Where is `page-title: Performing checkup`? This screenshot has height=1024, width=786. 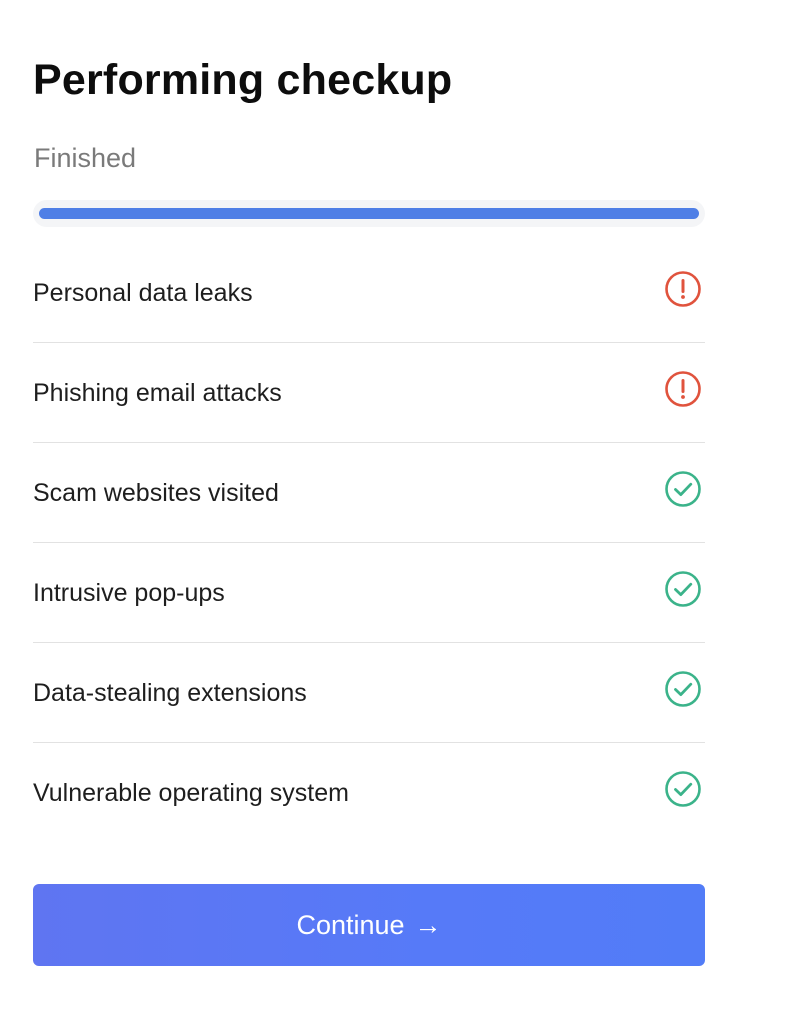 page-title: Performing checkup is located at coordinates (243, 80).